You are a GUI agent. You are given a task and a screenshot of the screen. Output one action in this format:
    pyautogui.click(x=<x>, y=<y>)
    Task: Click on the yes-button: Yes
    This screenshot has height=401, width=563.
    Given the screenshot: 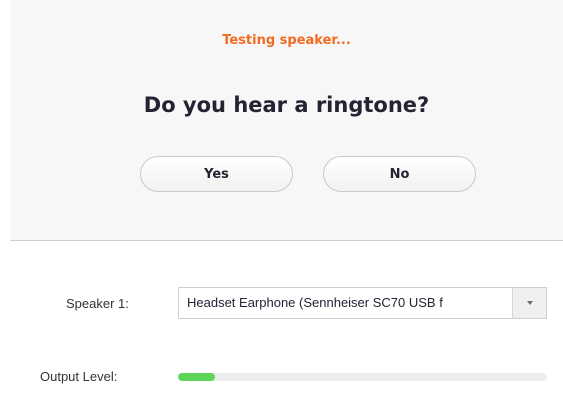 What is the action you would take?
    pyautogui.click(x=216, y=174)
    